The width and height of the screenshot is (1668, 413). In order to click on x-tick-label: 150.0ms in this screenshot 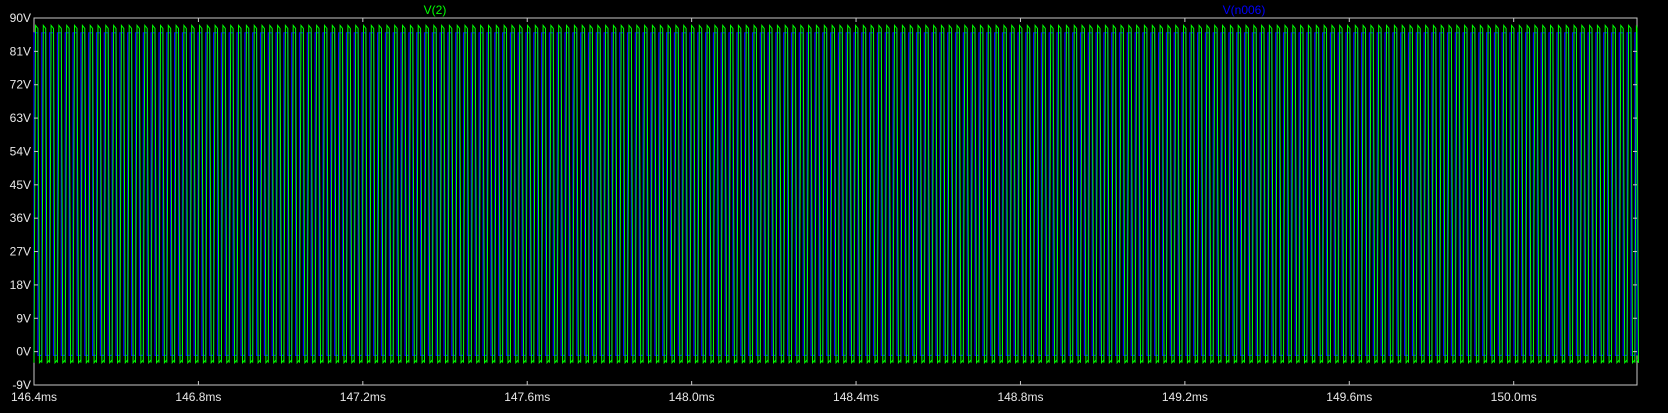, I will do `click(1514, 397)`.